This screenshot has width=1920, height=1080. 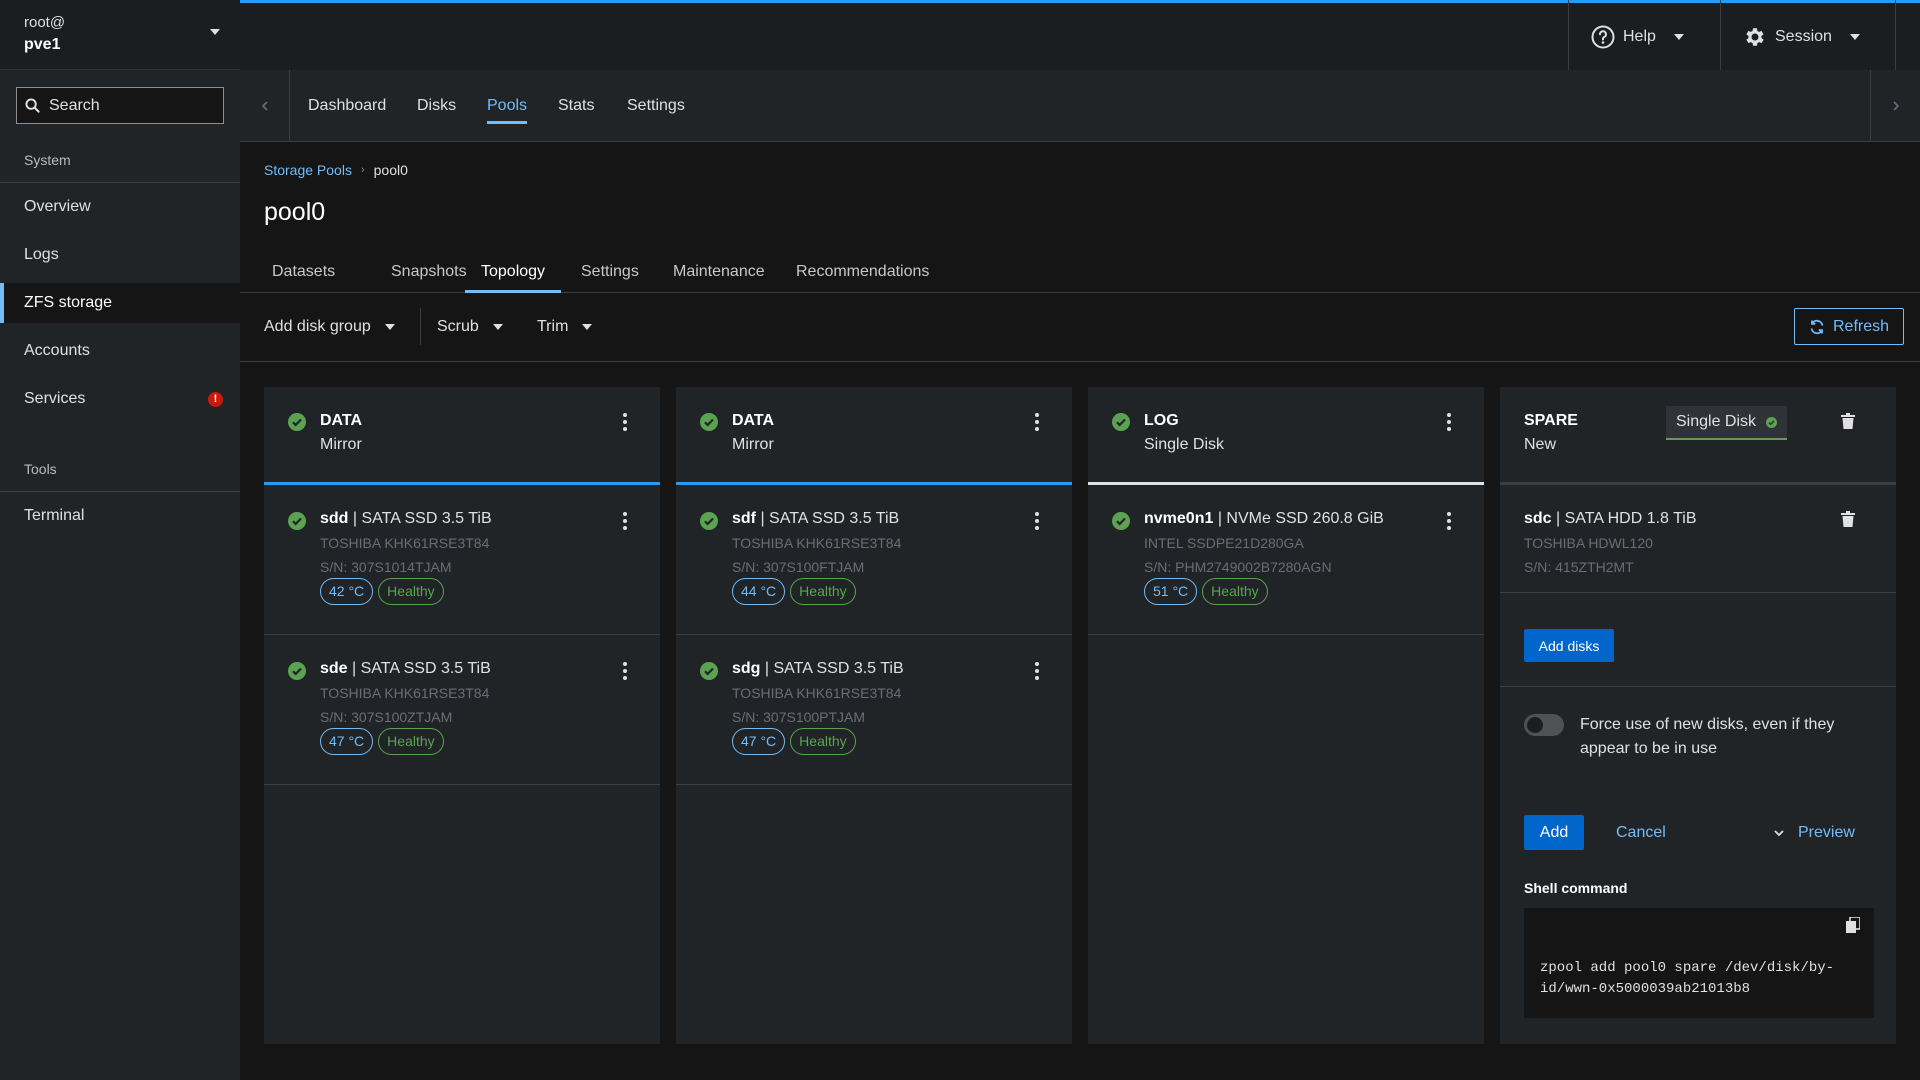 I want to click on scrub-dropdown: Scrub, so click(x=470, y=326).